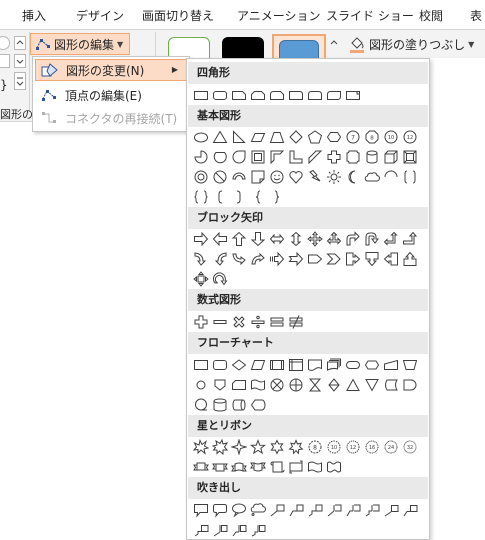 The image size is (485, 540). Describe the element at coordinates (238, 176) in the screenshot. I see `shape-block-arc-button` at that location.